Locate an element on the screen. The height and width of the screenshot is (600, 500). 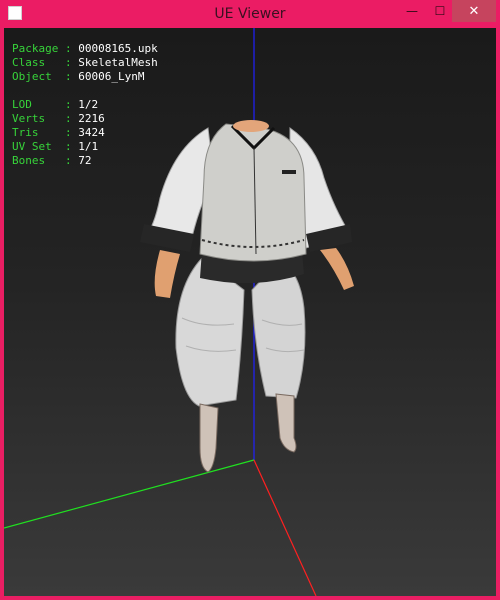
info-row-uvset: UV Set : 1/1 is located at coordinates (85, 147).